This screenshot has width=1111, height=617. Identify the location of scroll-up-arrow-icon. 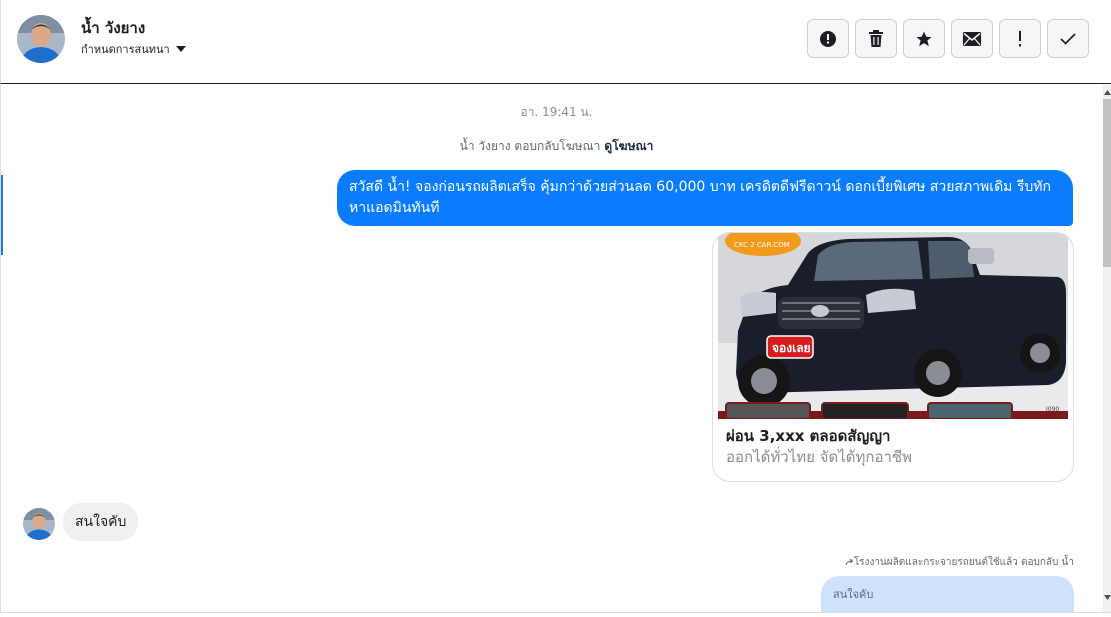
(1107, 92).